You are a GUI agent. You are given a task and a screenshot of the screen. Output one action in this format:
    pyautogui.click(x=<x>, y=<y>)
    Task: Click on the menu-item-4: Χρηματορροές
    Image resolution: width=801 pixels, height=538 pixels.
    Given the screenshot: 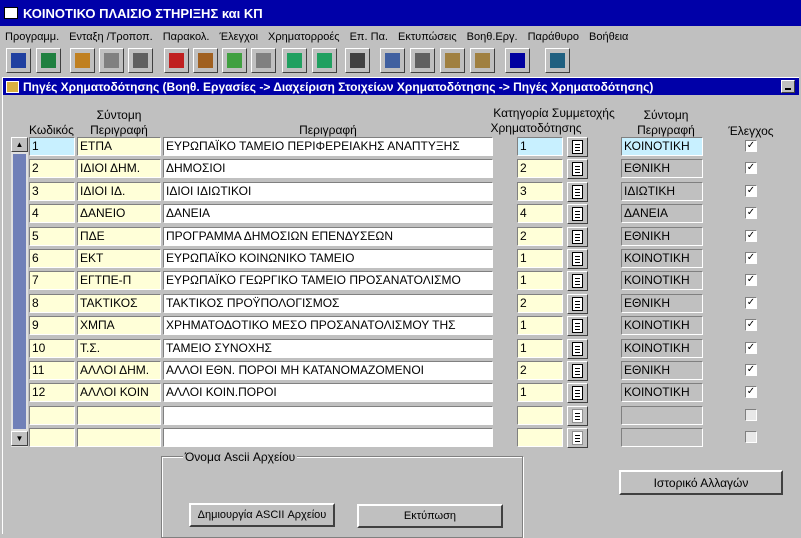 What is the action you would take?
    pyautogui.click(x=304, y=37)
    